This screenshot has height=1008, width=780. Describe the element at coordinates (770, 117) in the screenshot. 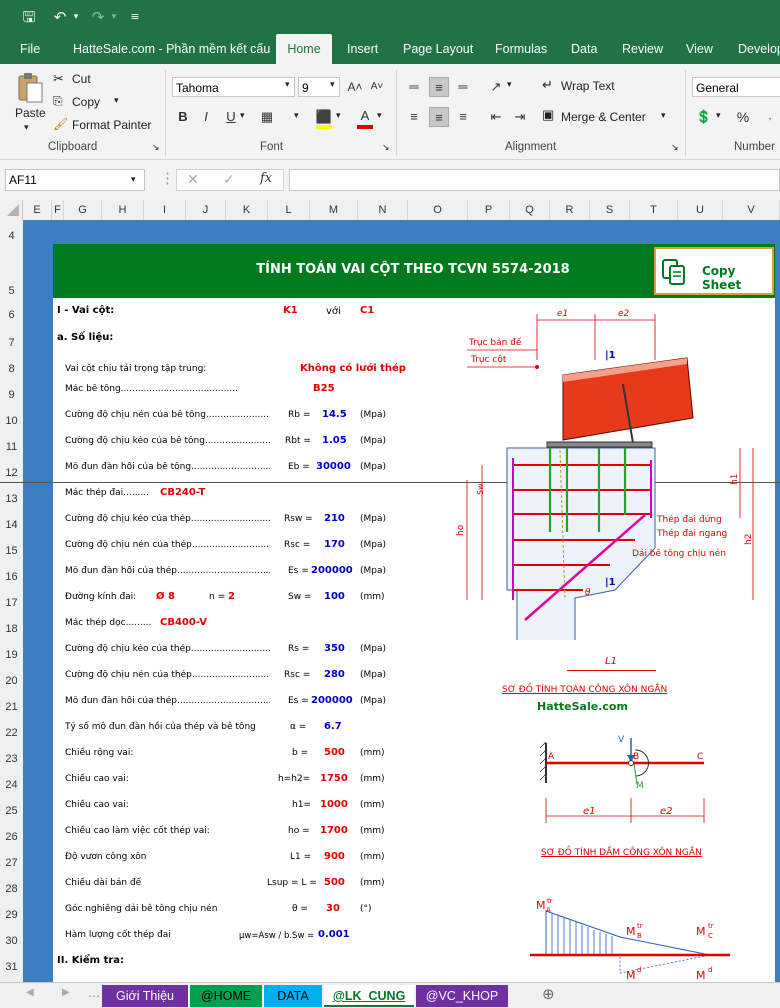

I see `comma-style-icon: ,` at that location.